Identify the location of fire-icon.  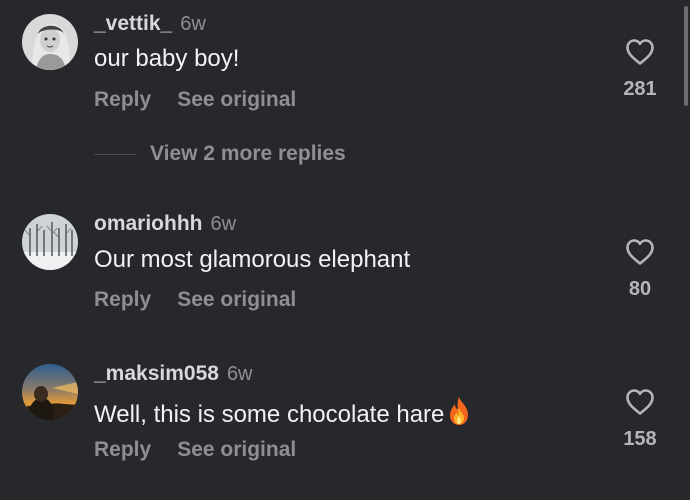
(459, 411).